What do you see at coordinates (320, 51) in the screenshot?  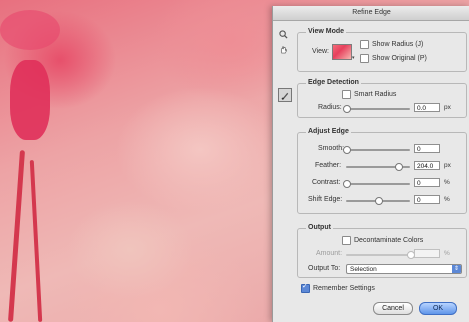 I see `view-label: View:` at bounding box center [320, 51].